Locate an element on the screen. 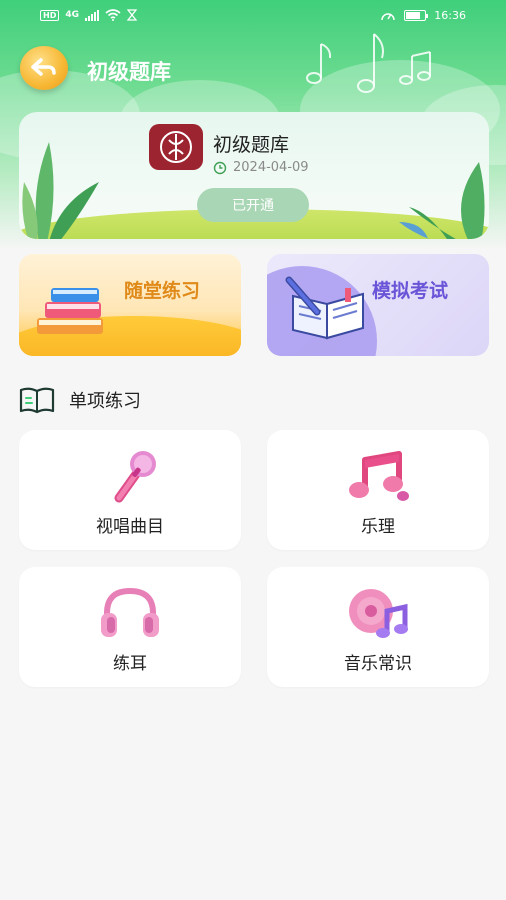  section-header: 单项练习 is located at coordinates (80, 400).